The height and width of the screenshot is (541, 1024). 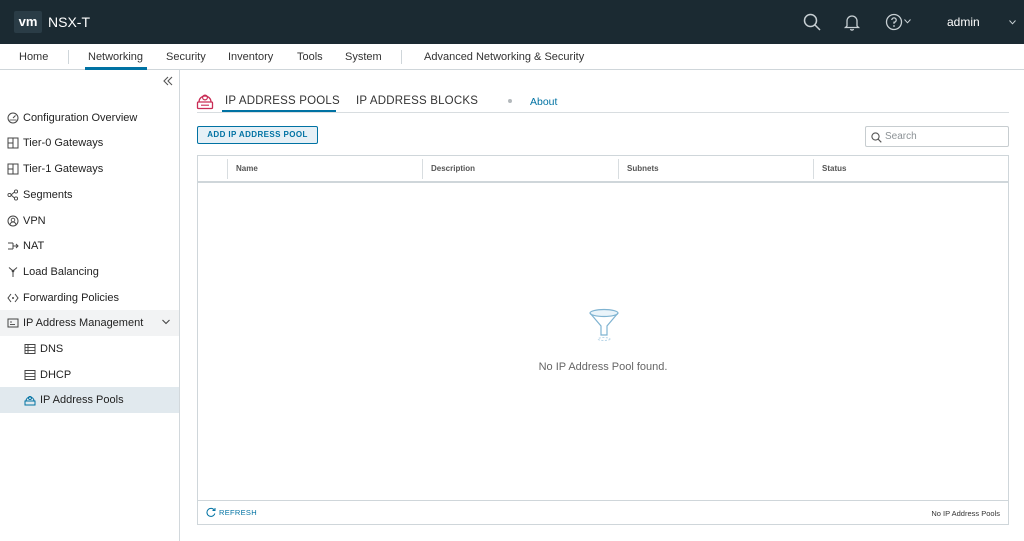 I want to click on nav-tools: Tools, so click(x=310, y=57).